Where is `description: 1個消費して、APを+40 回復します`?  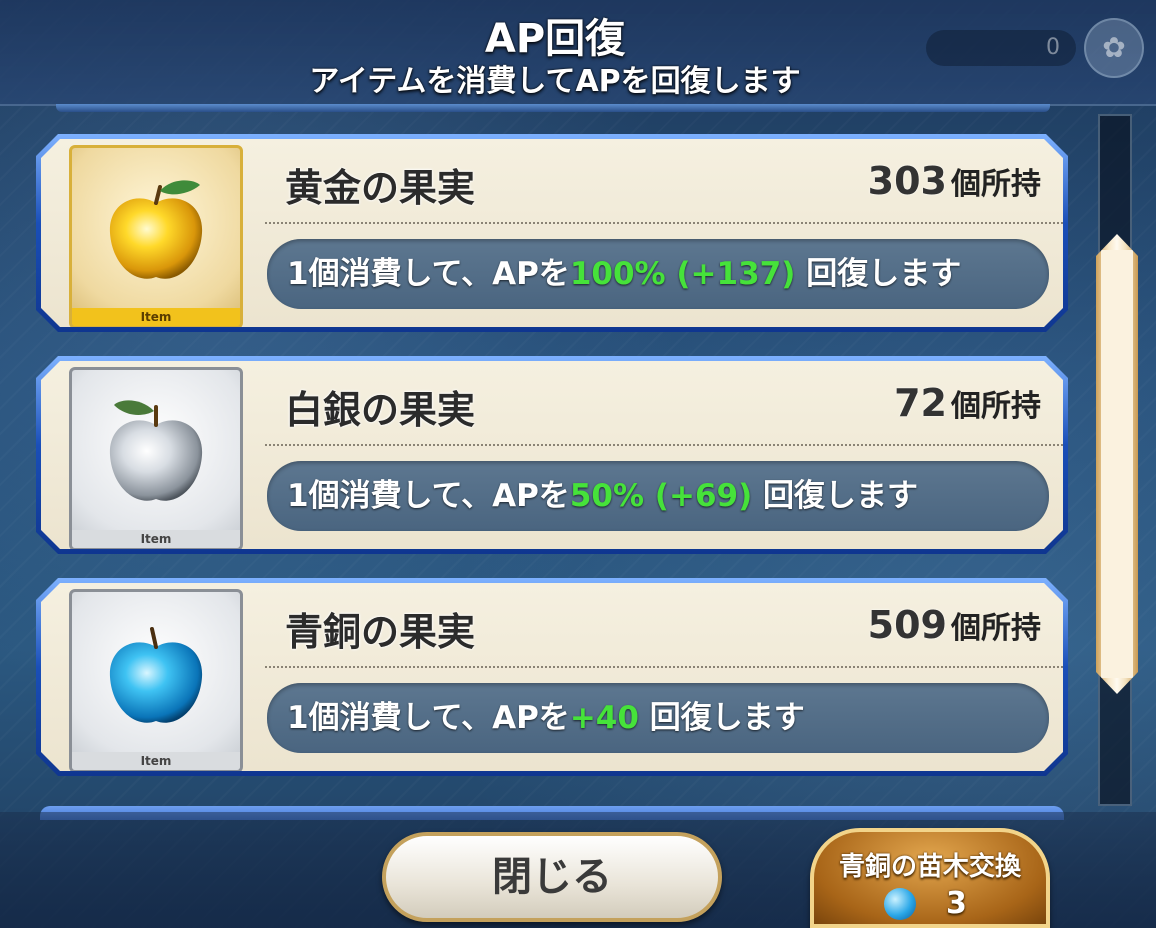
description: 1個消費して、APを+40 回復します is located at coordinates (546, 718).